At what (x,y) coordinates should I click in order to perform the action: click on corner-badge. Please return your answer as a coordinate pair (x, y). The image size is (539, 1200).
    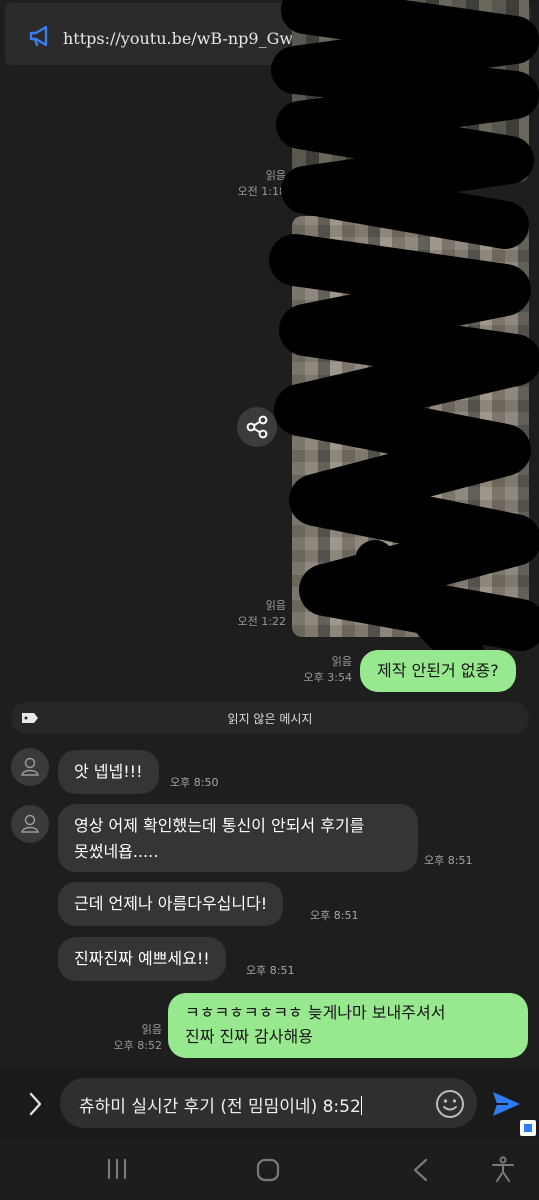
    Looking at the image, I should click on (528, 1128).